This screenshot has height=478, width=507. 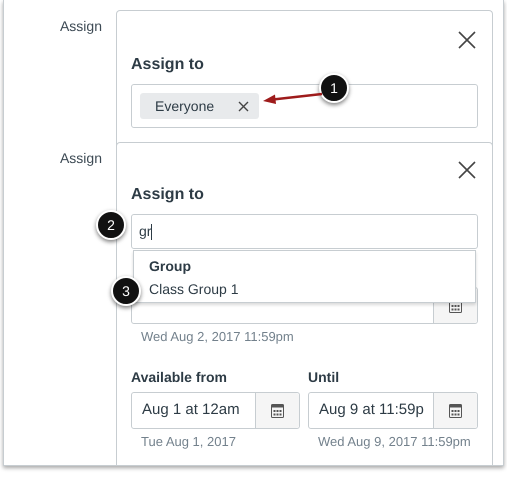 What do you see at coordinates (371, 410) in the screenshot?
I see `date-value: Aug 9 at 11:59p` at bounding box center [371, 410].